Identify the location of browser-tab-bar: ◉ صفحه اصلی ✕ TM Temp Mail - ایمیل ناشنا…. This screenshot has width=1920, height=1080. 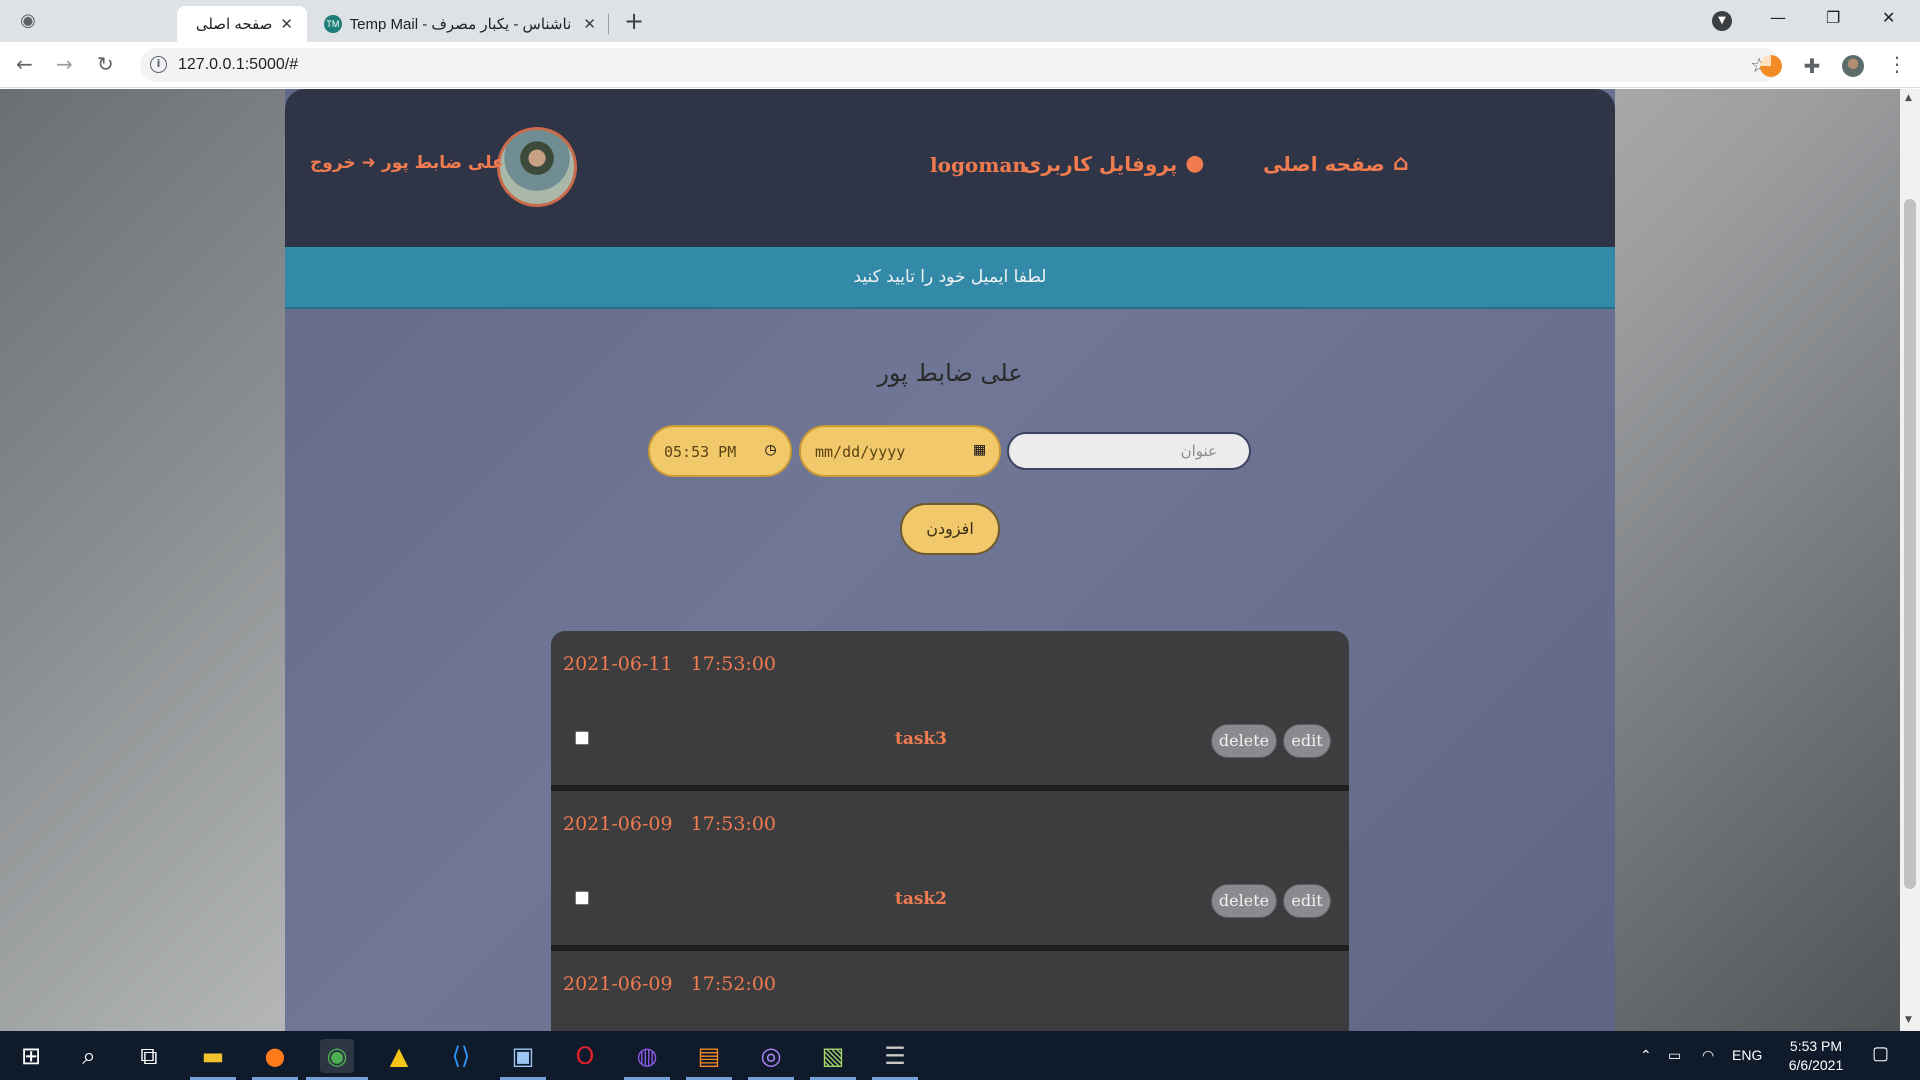
(960, 21).